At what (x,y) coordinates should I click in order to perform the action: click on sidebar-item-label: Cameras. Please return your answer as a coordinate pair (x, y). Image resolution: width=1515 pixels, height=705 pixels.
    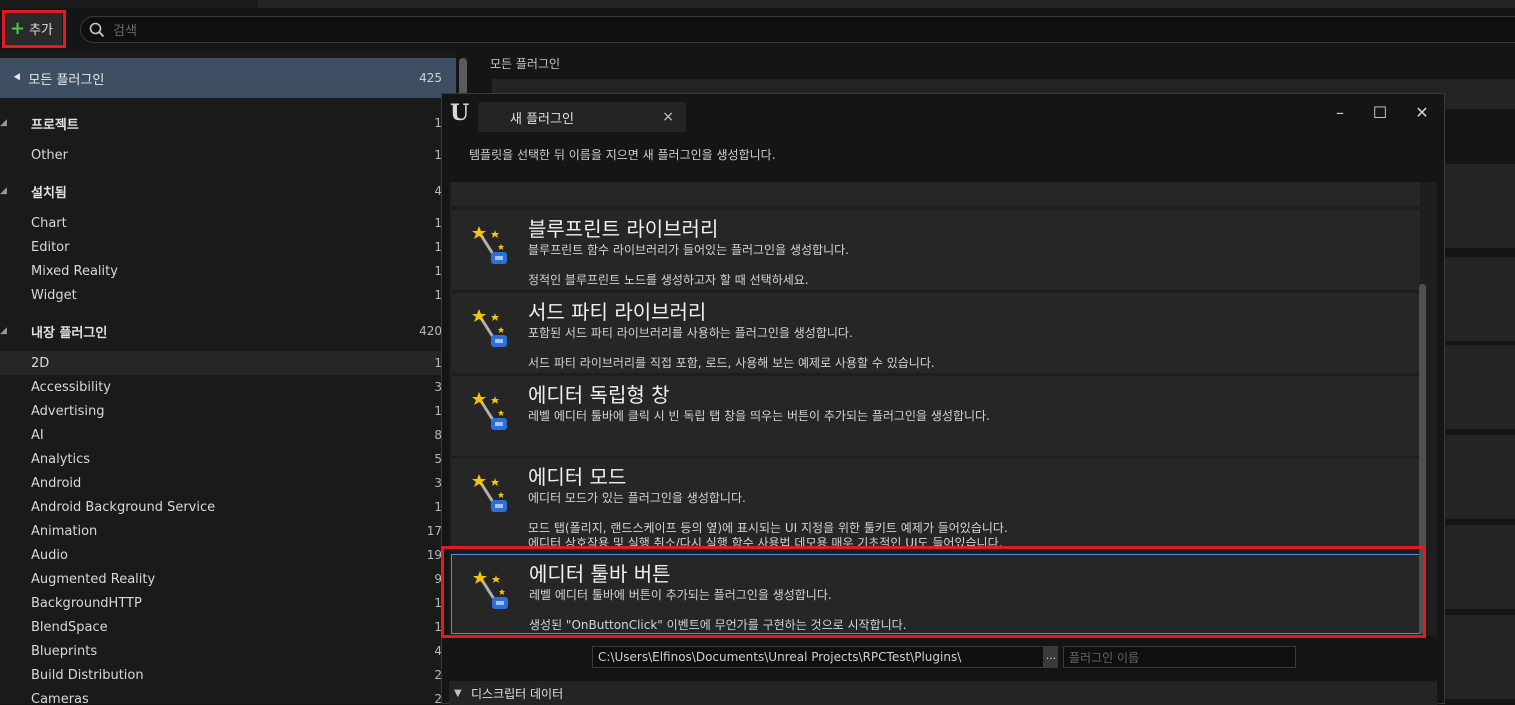
    Looking at the image, I should click on (60, 698).